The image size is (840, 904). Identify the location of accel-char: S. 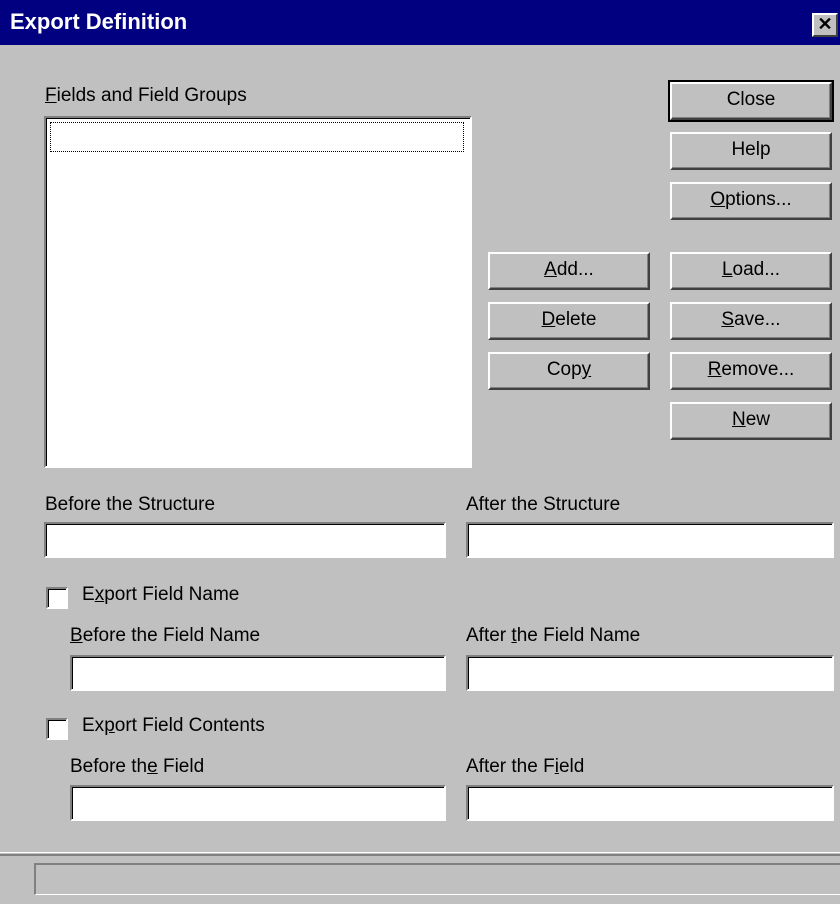
(728, 319).